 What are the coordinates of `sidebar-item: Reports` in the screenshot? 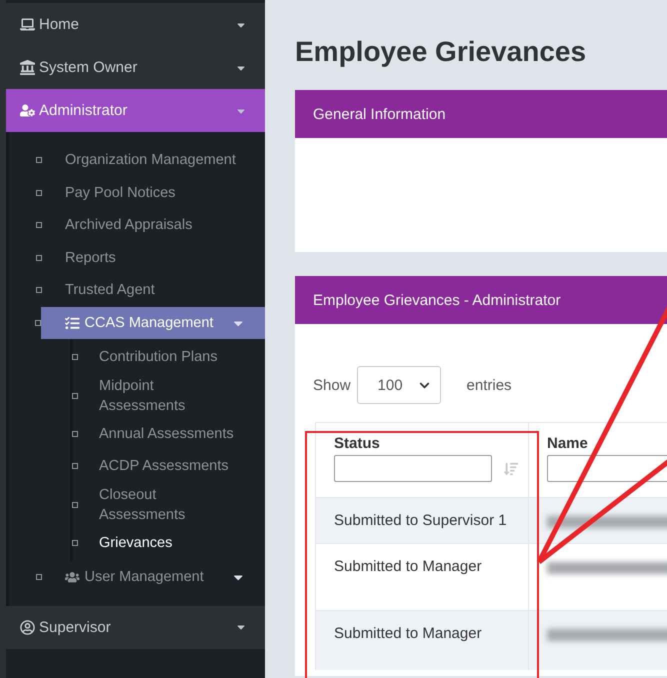 It's located at (137, 258).